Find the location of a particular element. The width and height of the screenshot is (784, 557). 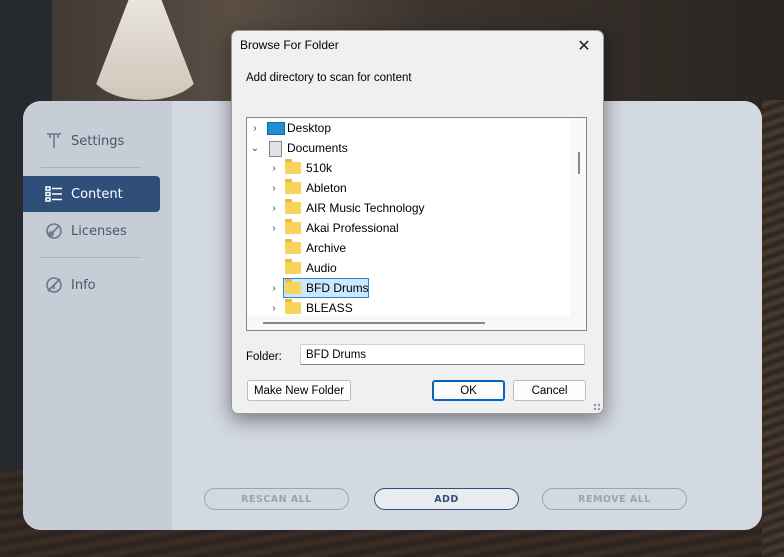

tree-item-510k: › 510k is located at coordinates (407, 168).